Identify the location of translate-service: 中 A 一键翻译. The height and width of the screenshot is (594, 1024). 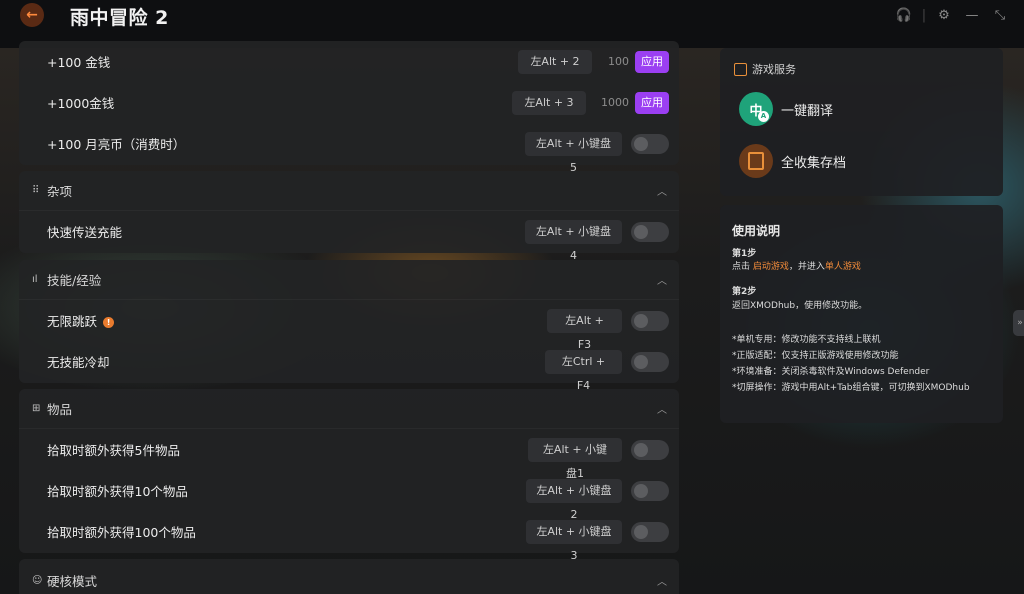
(786, 109).